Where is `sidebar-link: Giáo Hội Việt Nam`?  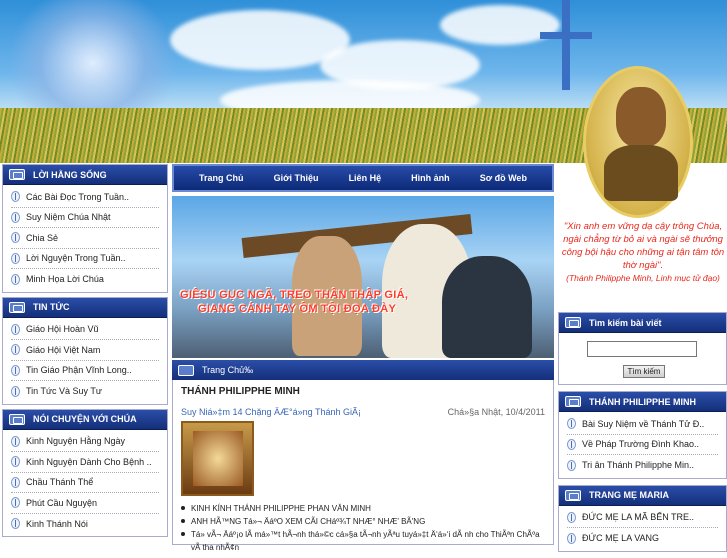 sidebar-link: Giáo Hội Việt Nam is located at coordinates (85, 350).